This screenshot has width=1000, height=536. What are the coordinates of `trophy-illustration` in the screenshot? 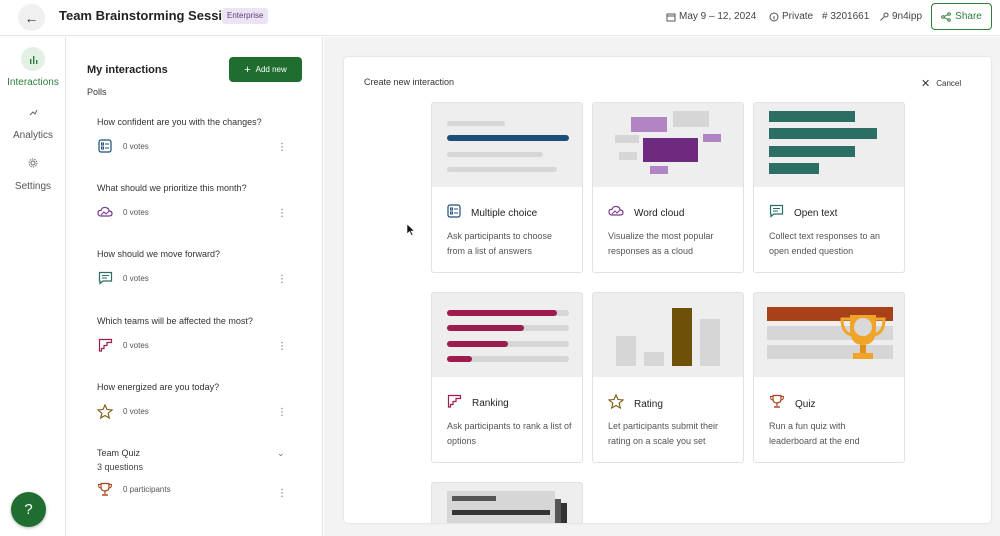 It's located at (863, 337).